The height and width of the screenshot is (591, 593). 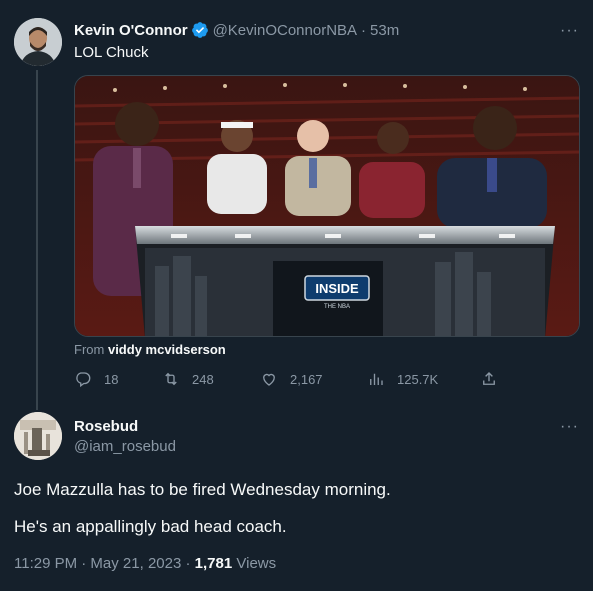 I want to click on tweet-text-line: He's an appallingly bad head coach., so click(x=150, y=526).